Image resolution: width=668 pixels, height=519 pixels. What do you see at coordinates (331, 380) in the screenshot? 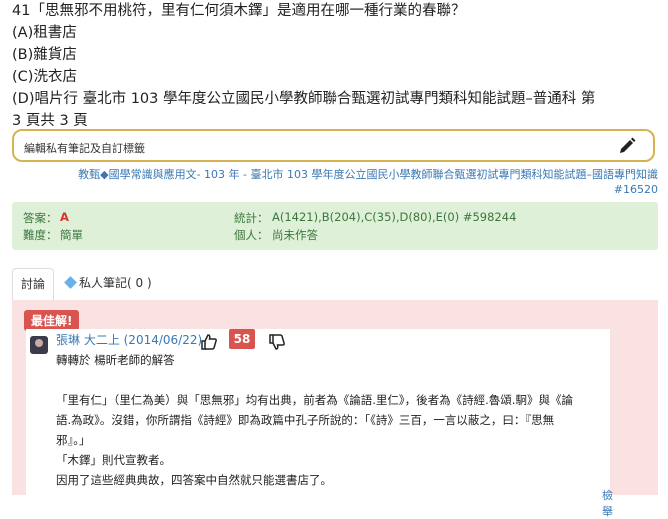
I see `post-line` at bounding box center [331, 380].